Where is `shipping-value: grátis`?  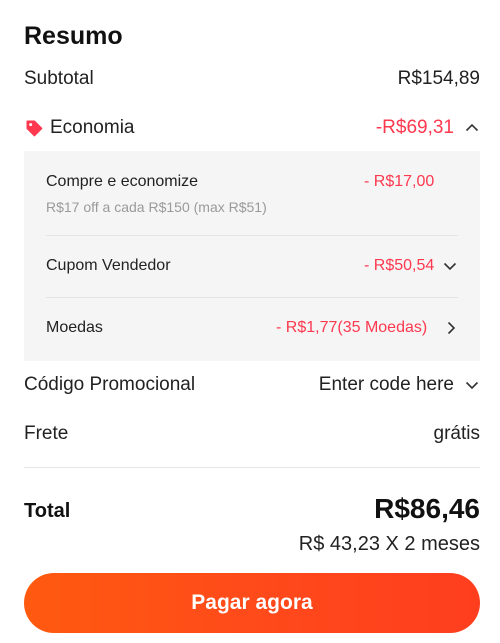 shipping-value: grátis is located at coordinates (456, 433).